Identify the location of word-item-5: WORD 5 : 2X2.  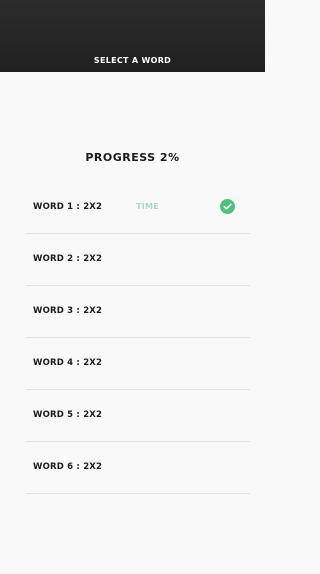
(138, 416).